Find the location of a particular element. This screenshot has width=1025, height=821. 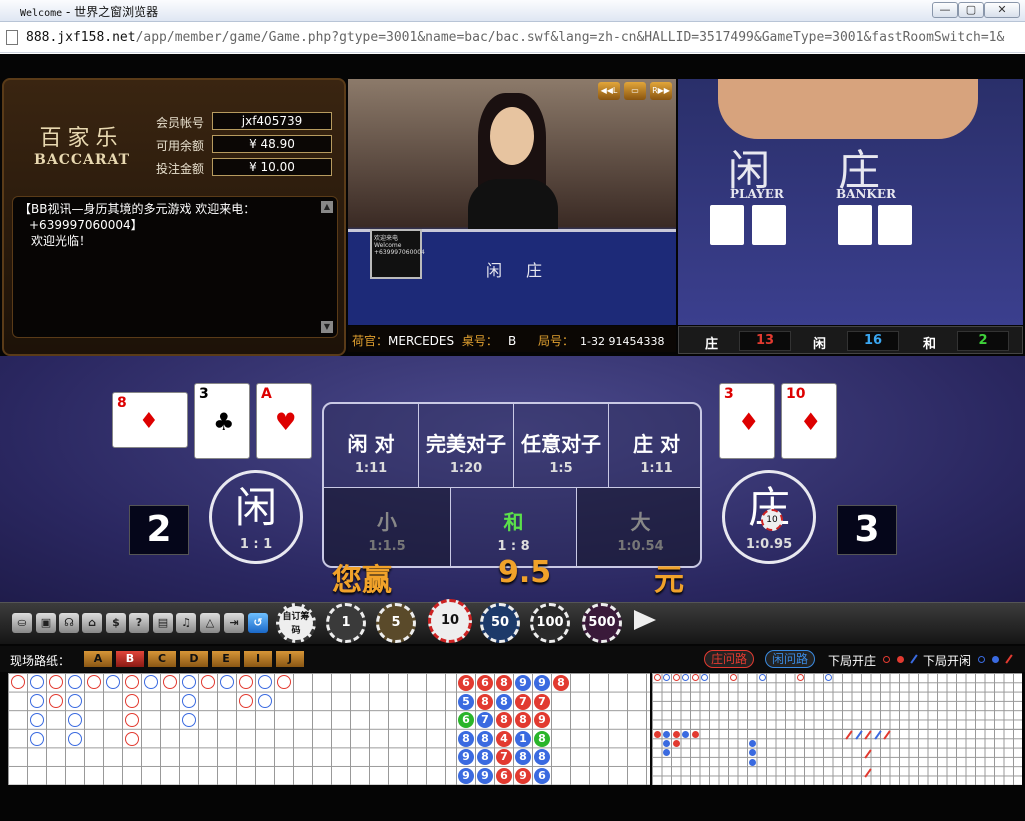

road-tab-j: J is located at coordinates (290, 659).